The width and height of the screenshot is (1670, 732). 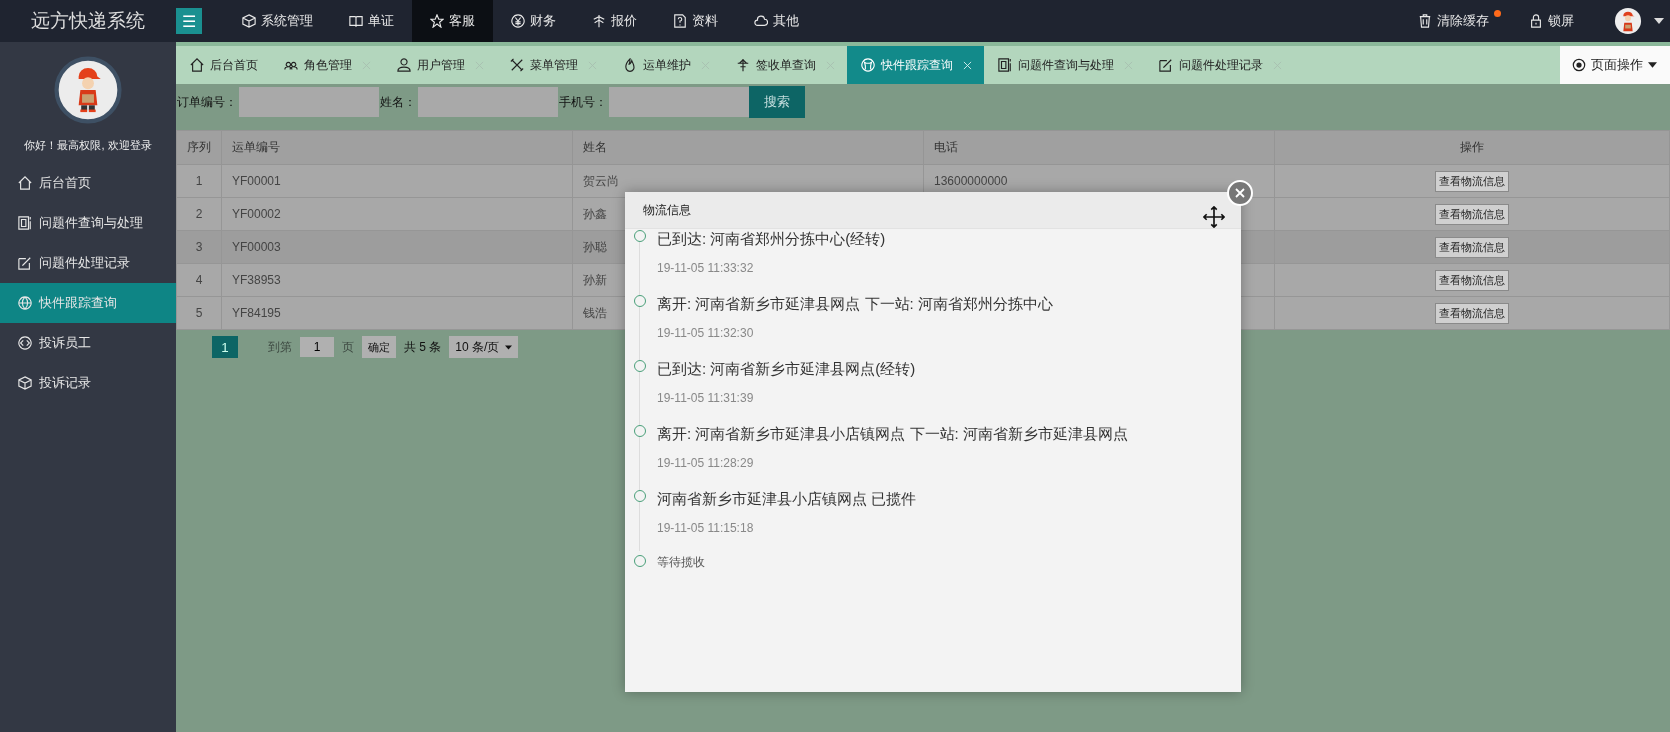 What do you see at coordinates (379, 347) in the screenshot?
I see `confirm-button: 确定` at bounding box center [379, 347].